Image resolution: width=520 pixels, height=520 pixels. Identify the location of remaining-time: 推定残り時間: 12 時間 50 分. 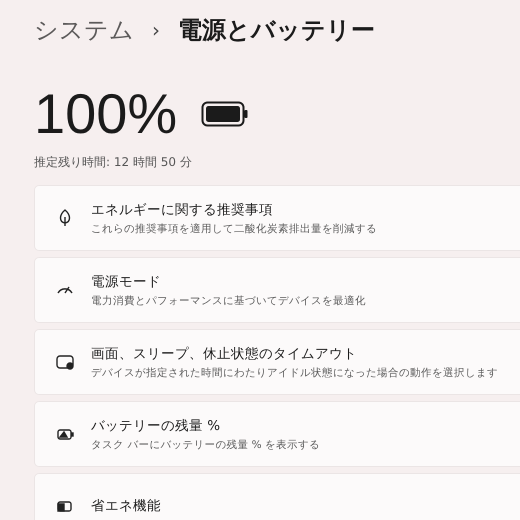
(113, 162).